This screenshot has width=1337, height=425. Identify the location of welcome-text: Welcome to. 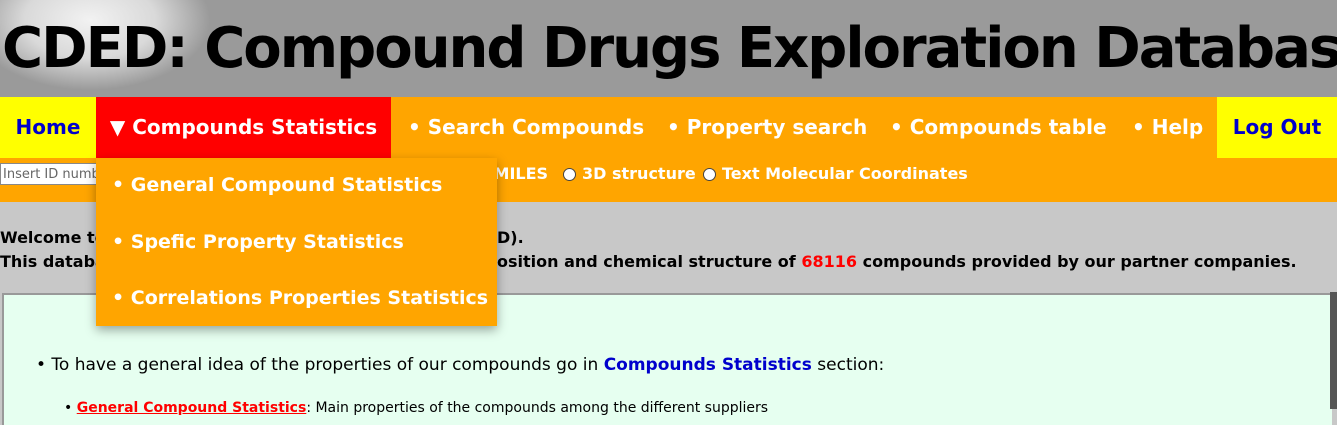
(53, 237).